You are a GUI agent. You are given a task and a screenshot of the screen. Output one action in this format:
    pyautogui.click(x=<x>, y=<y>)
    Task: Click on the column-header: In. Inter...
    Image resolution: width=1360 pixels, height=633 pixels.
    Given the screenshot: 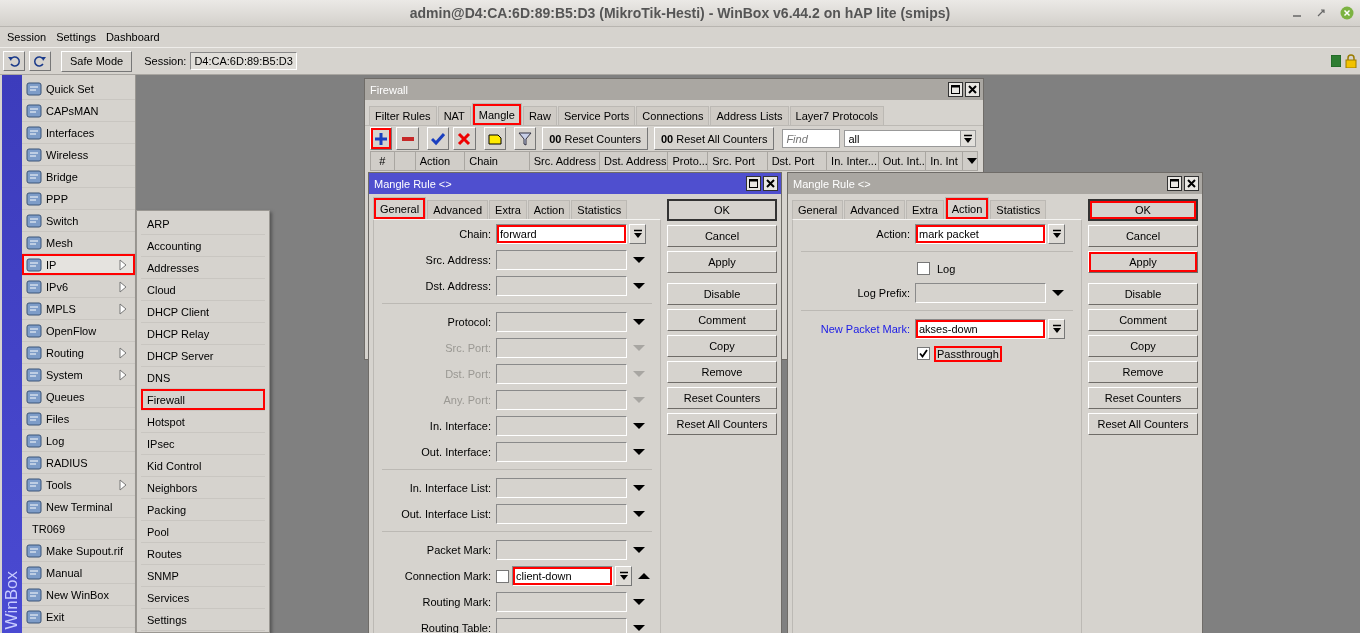 What is the action you would take?
    pyautogui.click(x=853, y=161)
    